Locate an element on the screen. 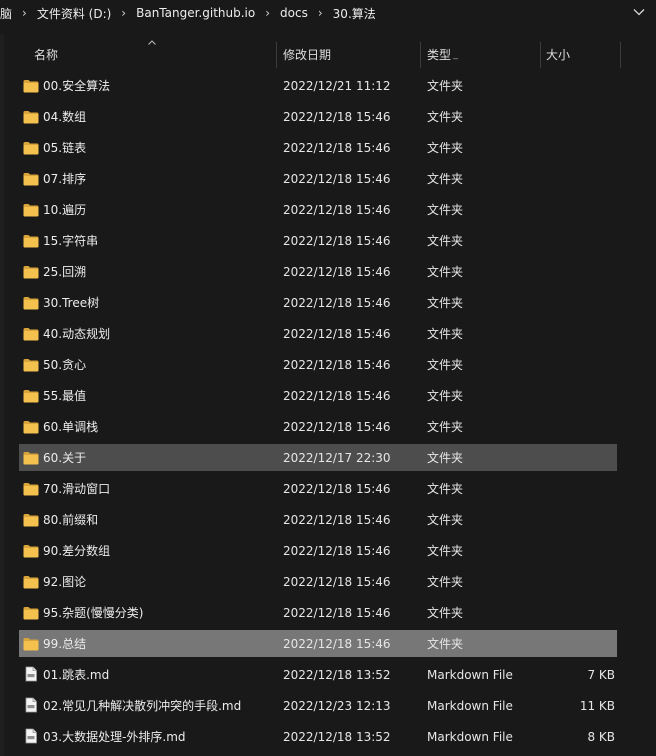  file-name-cell: 95.杂题(慢慢分类) is located at coordinates (147, 612).